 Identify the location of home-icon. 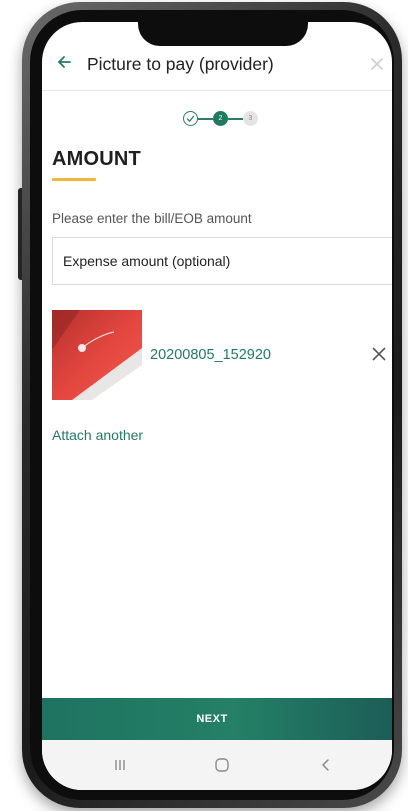
(222, 765).